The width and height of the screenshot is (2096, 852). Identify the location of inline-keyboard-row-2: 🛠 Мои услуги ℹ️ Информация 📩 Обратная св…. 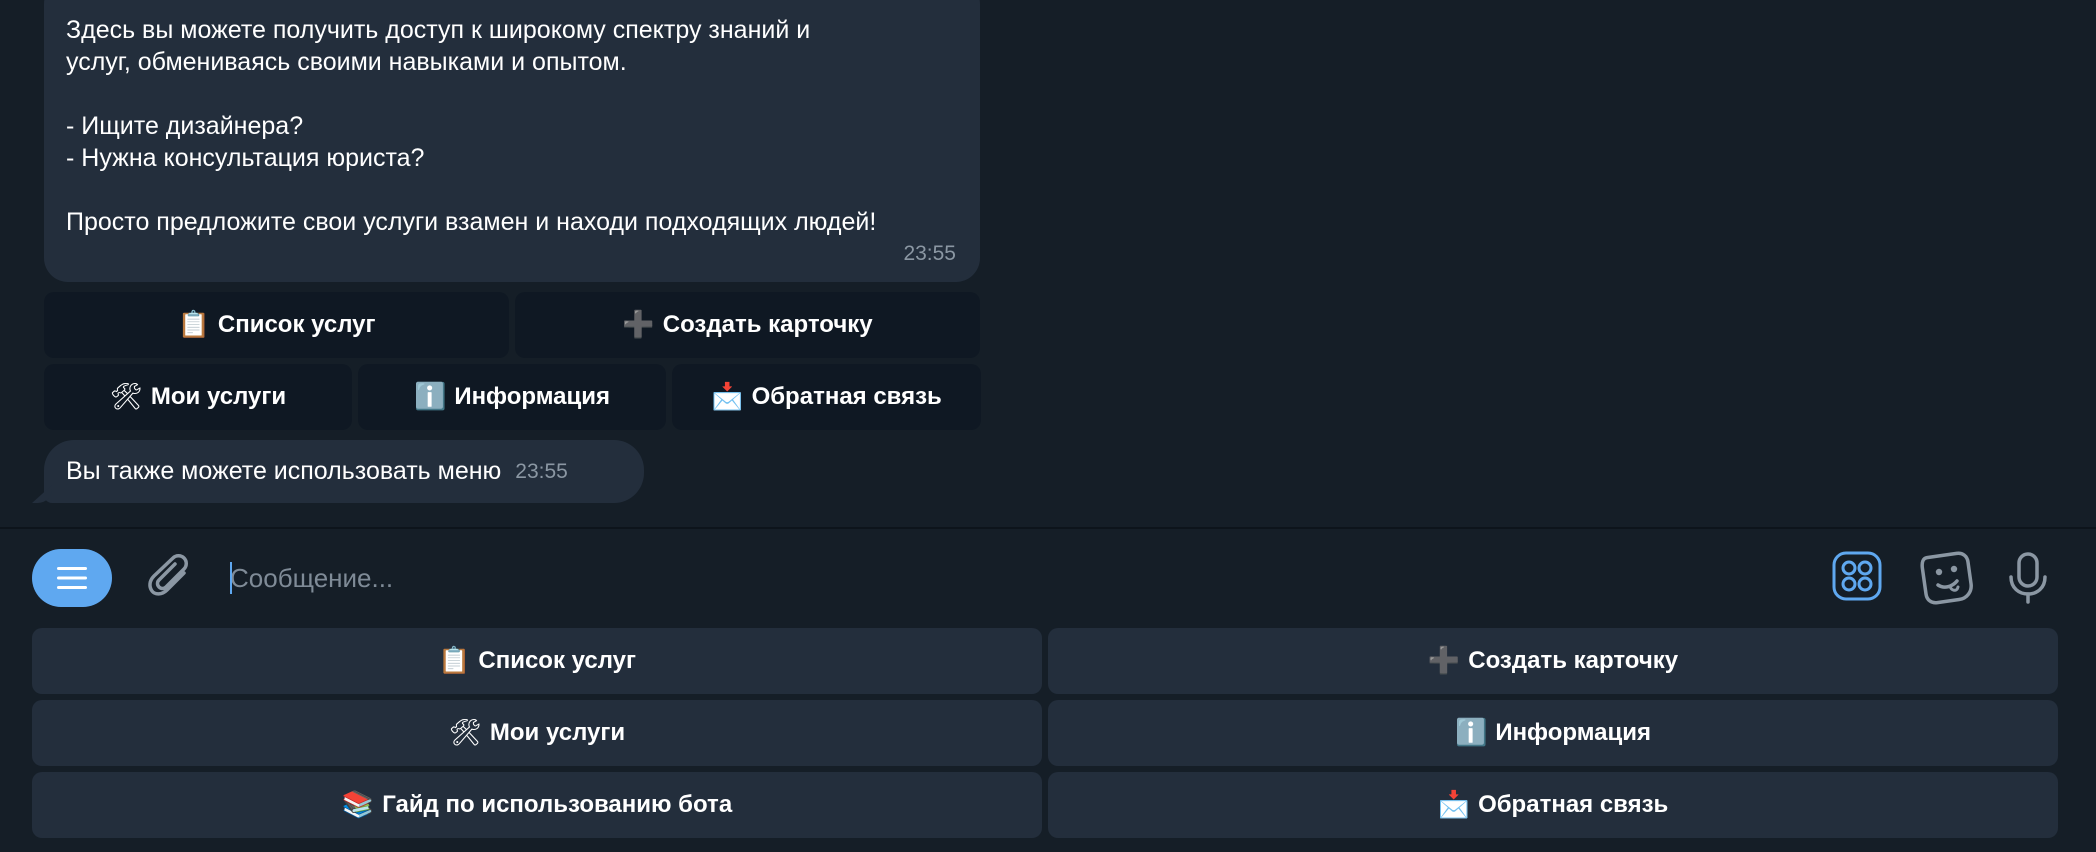
(512, 397).